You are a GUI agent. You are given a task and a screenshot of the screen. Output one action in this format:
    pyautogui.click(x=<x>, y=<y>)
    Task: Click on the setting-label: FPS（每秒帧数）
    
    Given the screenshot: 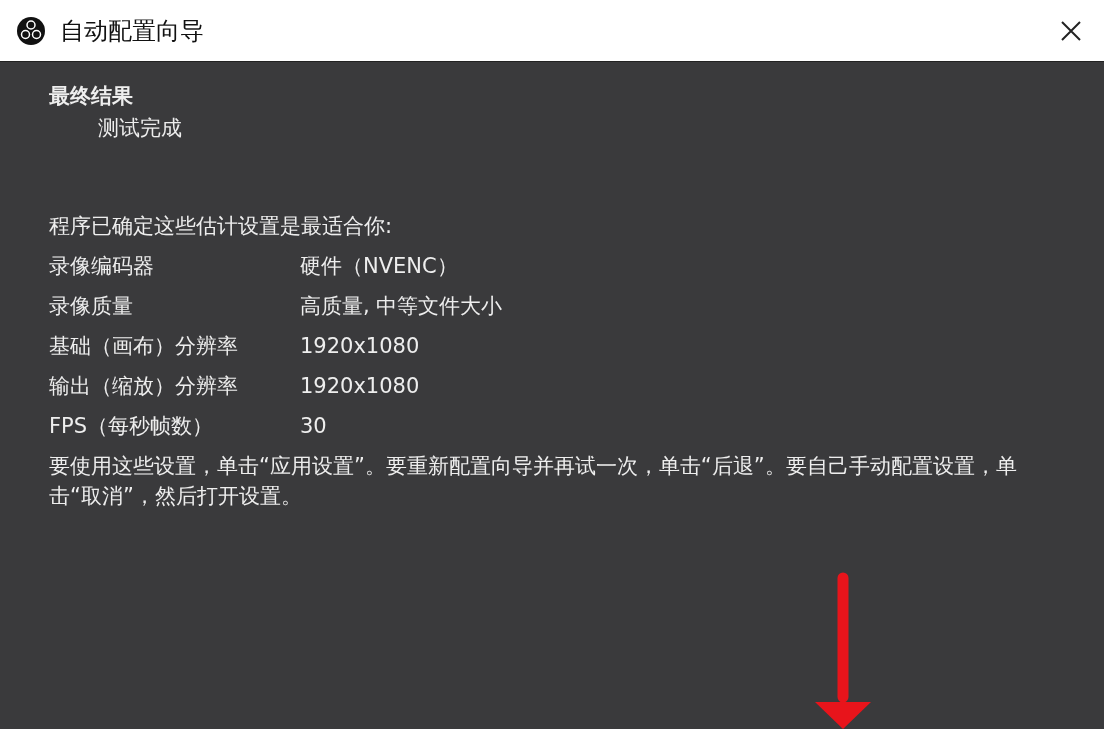 What is the action you would take?
    pyautogui.click(x=132, y=426)
    